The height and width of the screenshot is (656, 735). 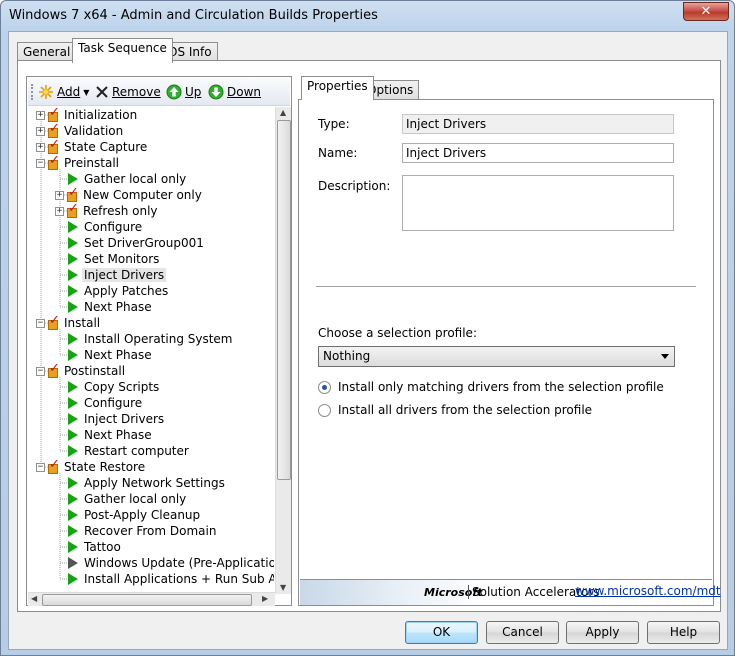 I want to click on remove-button: Remove, so click(x=128, y=92).